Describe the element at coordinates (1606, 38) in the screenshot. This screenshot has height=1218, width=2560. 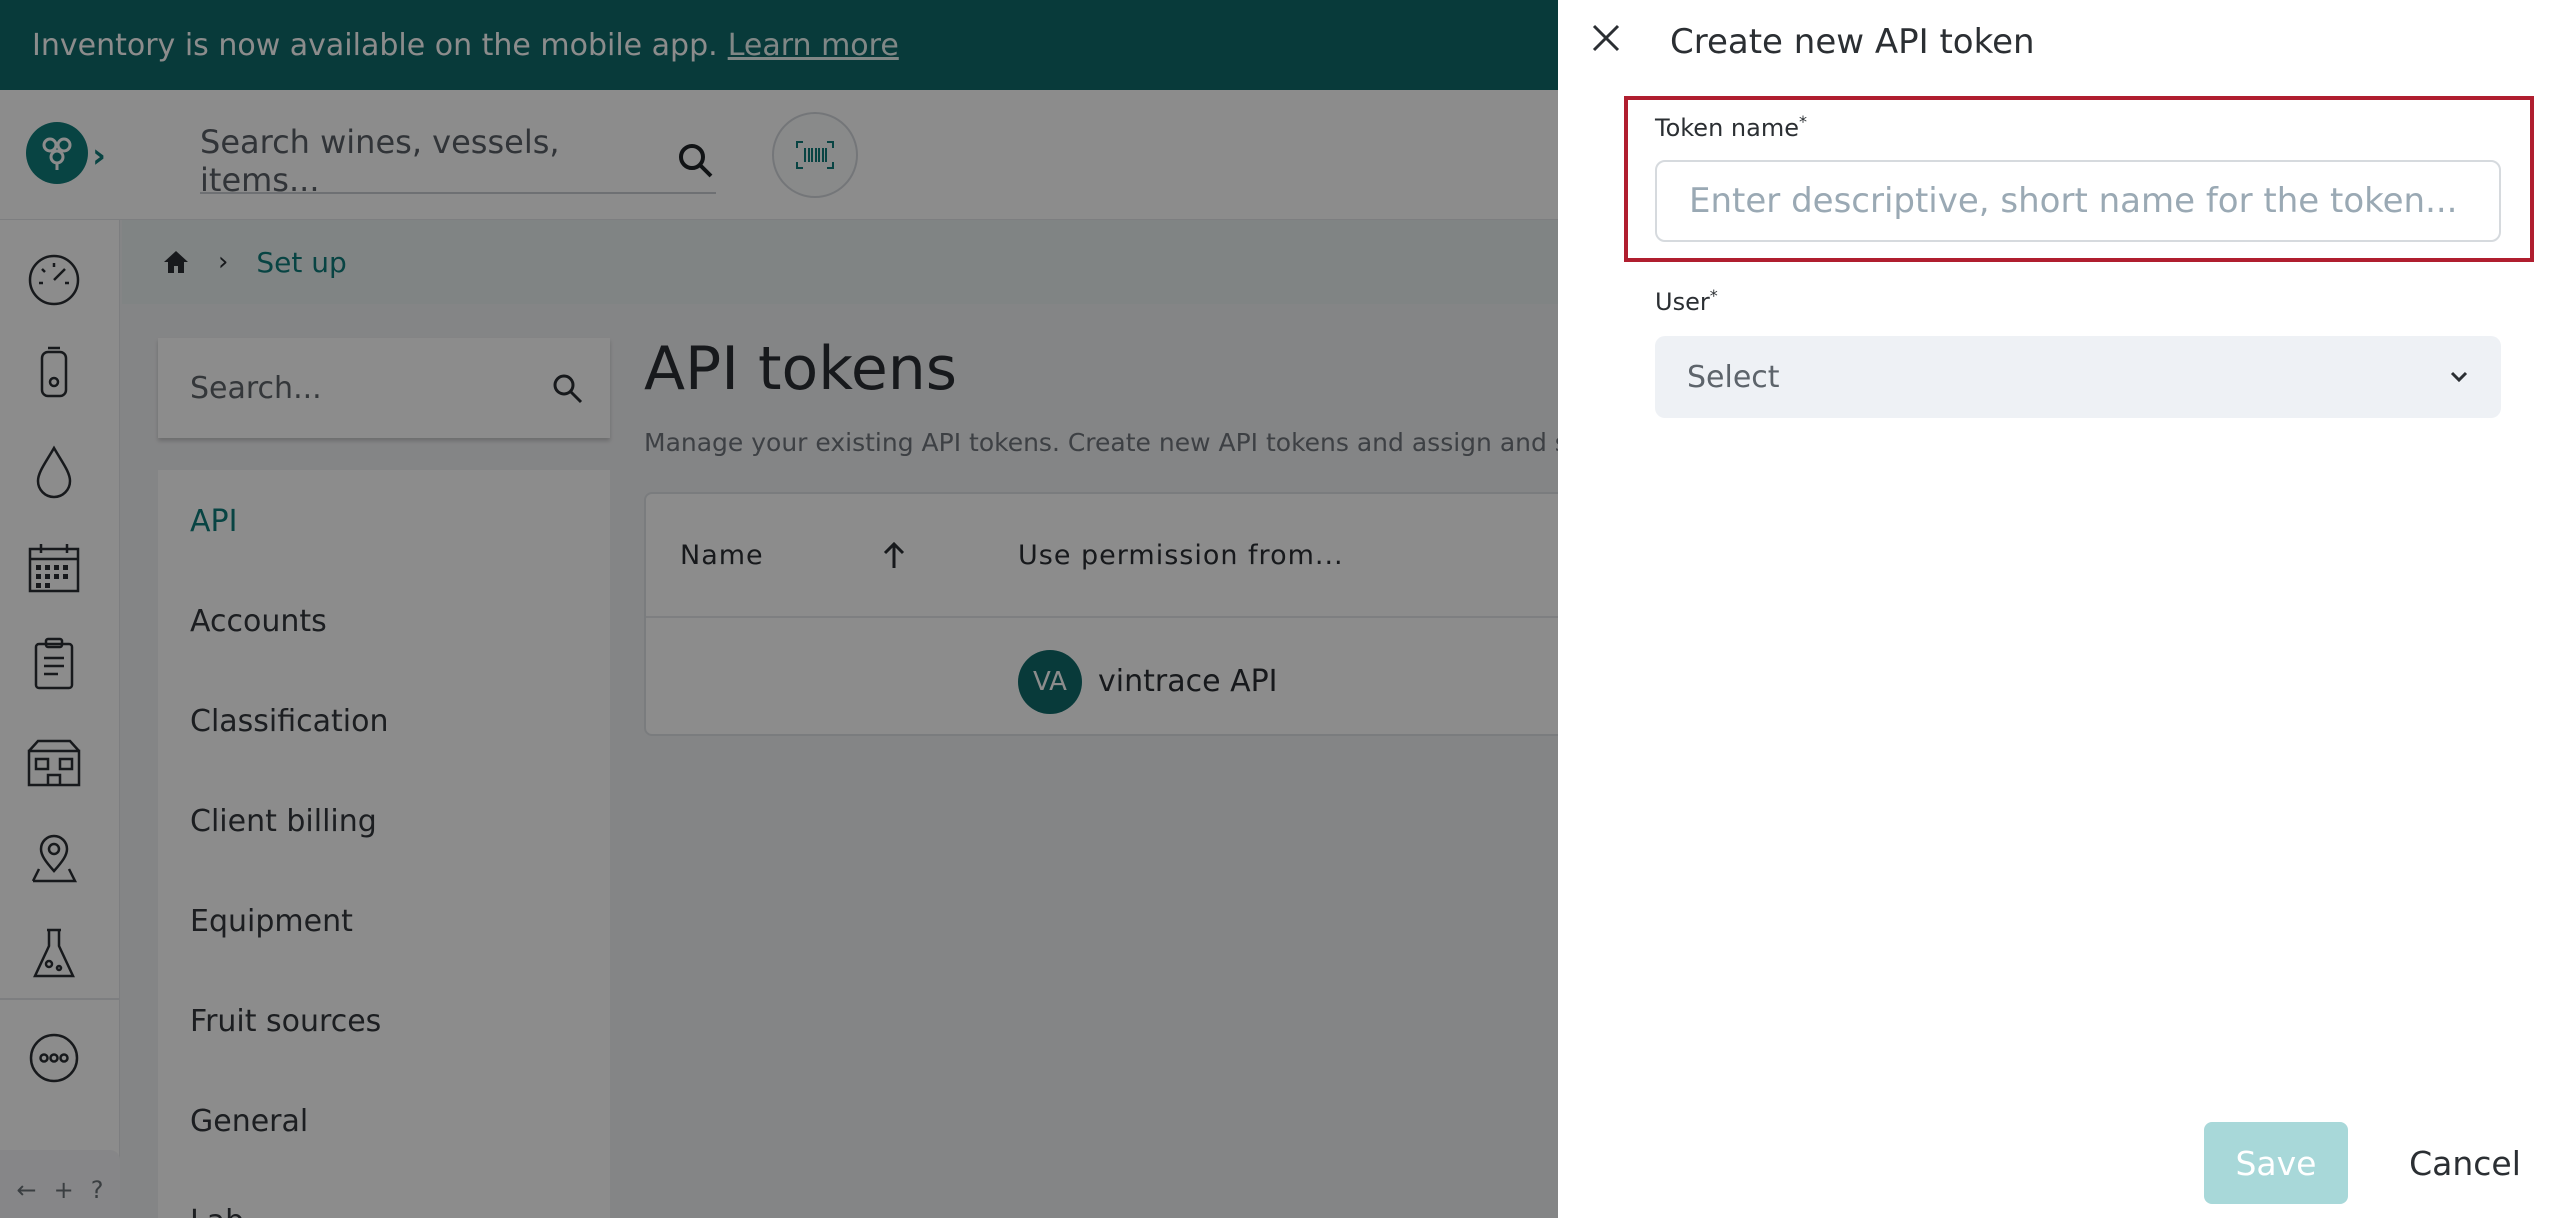
I see `close-icon` at that location.